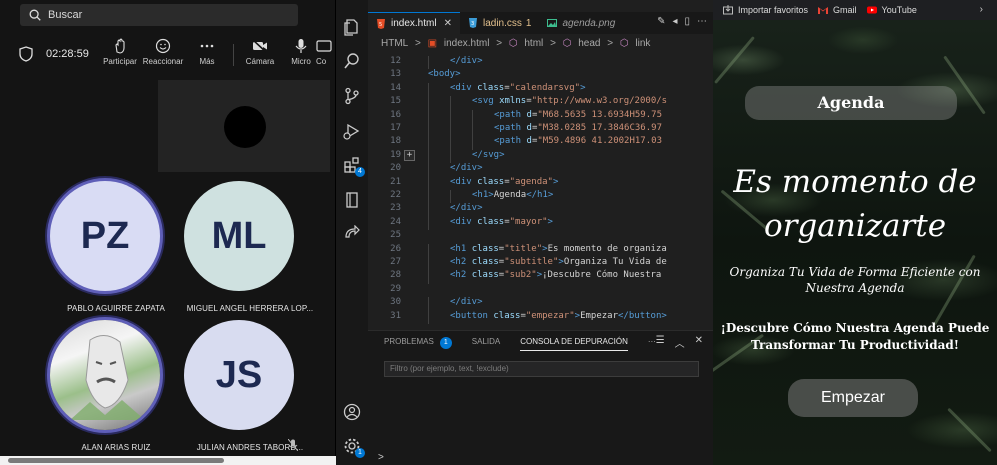 This screenshot has height=465, width=997. I want to click on code-text: </svg>, so click(488, 154).